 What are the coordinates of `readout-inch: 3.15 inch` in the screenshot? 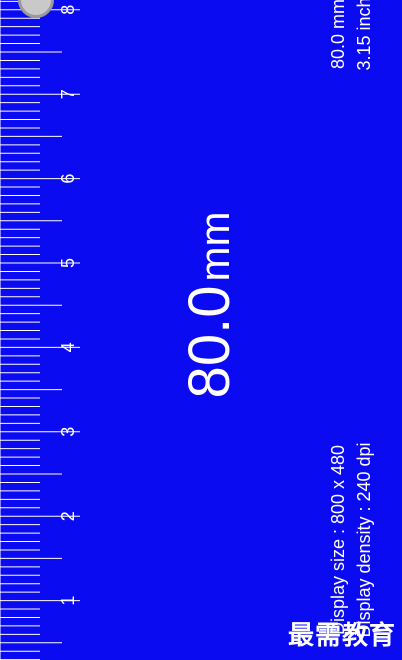 It's located at (364, 35).